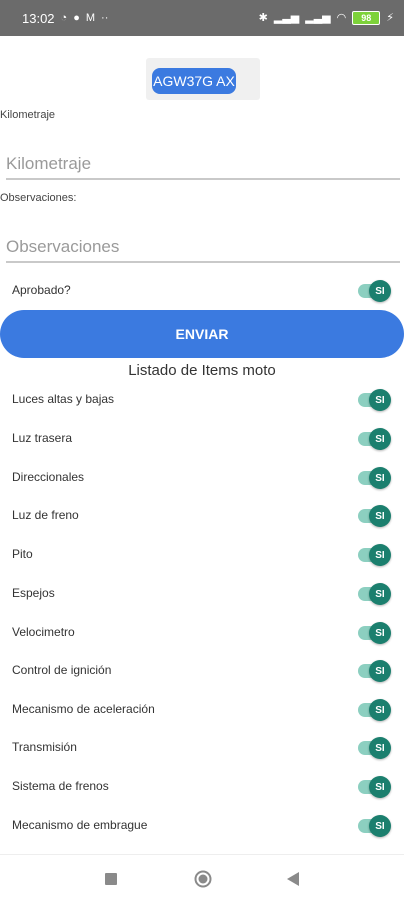 This screenshot has width=404, height=901. What do you see at coordinates (202, 370) in the screenshot?
I see `list-title: Listado de Items moto` at bounding box center [202, 370].